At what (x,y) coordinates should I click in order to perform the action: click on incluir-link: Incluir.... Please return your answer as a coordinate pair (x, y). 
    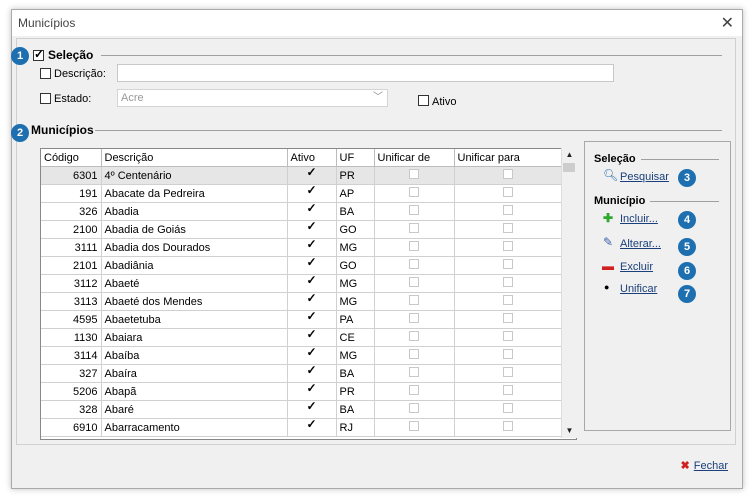
    Looking at the image, I should click on (639, 219).